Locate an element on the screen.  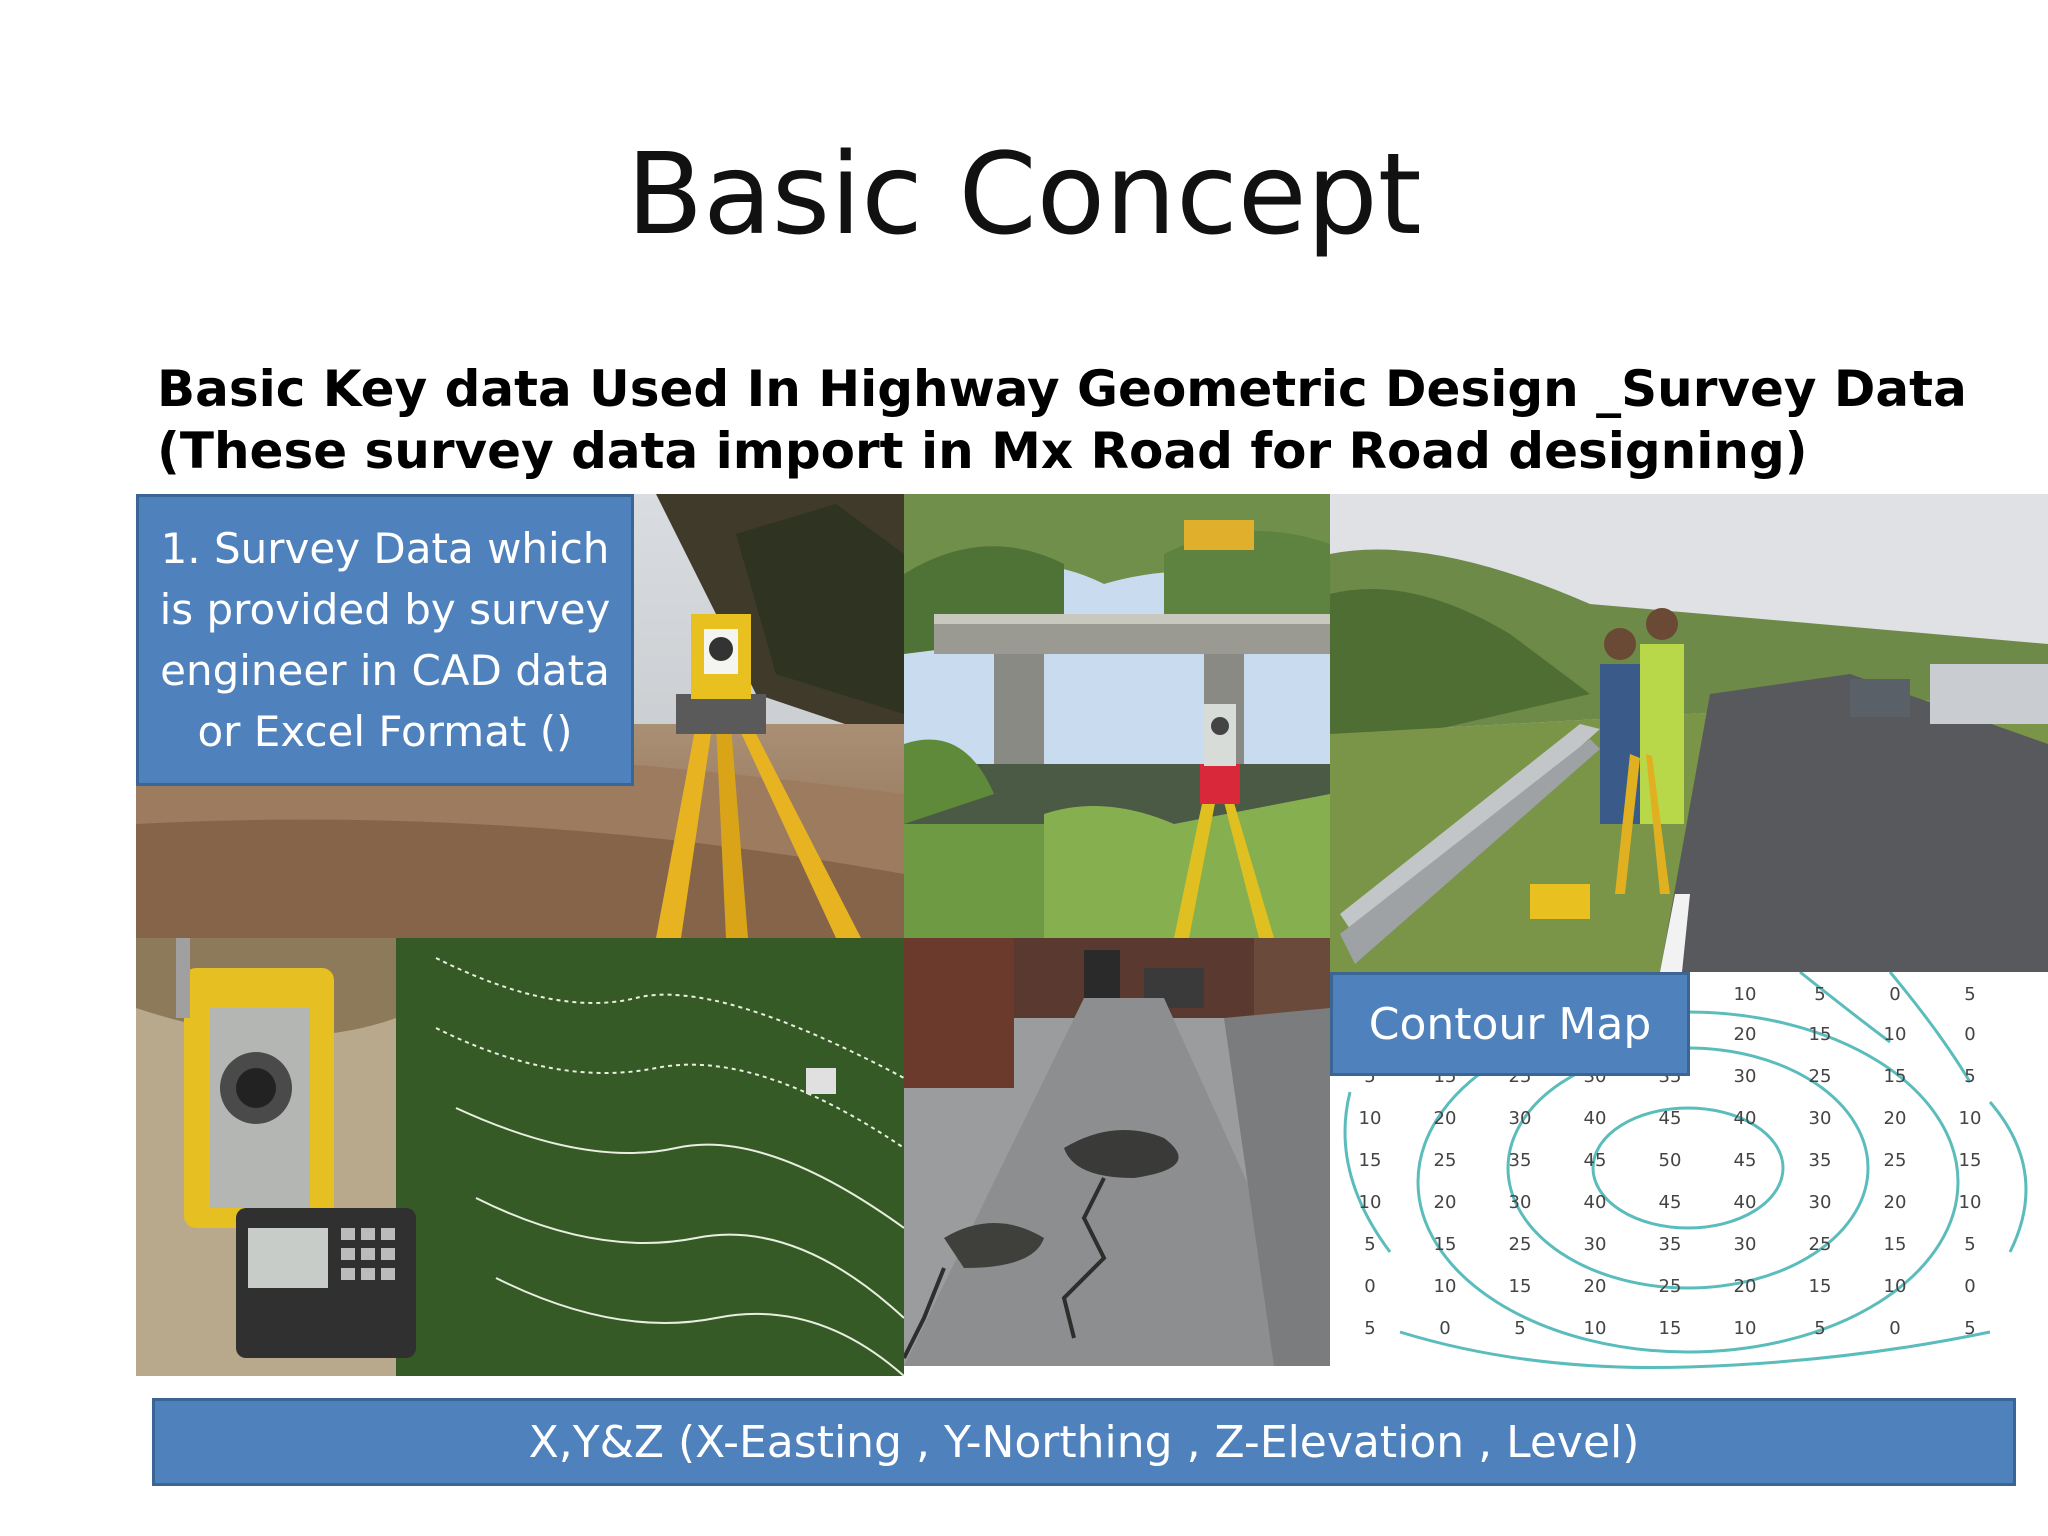
photo-cracked-road is located at coordinates (1117, 1152).